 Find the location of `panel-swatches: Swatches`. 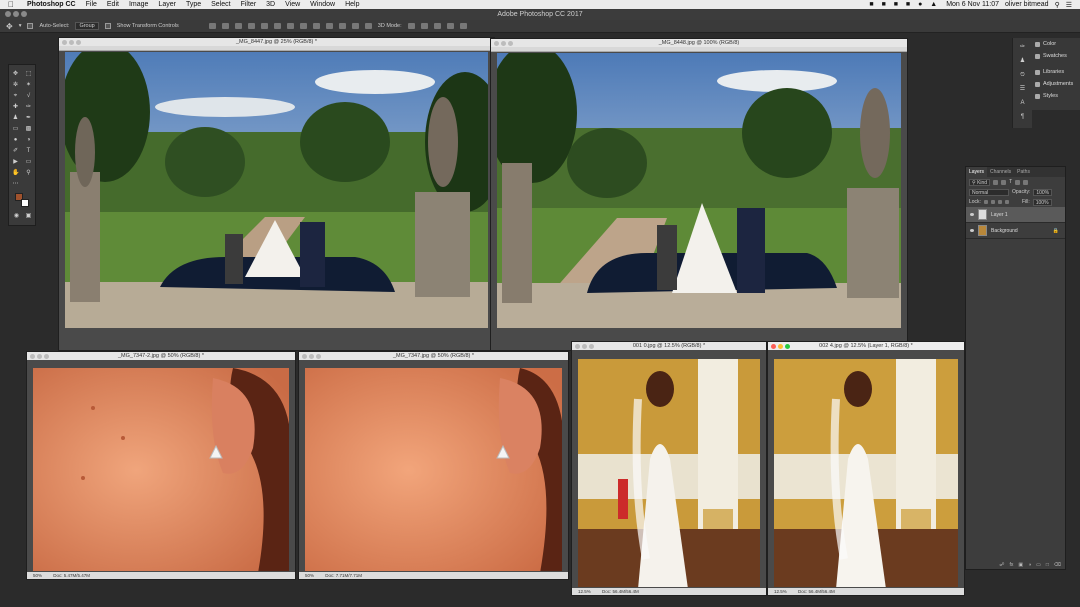

panel-swatches: Swatches is located at coordinates (1056, 56).